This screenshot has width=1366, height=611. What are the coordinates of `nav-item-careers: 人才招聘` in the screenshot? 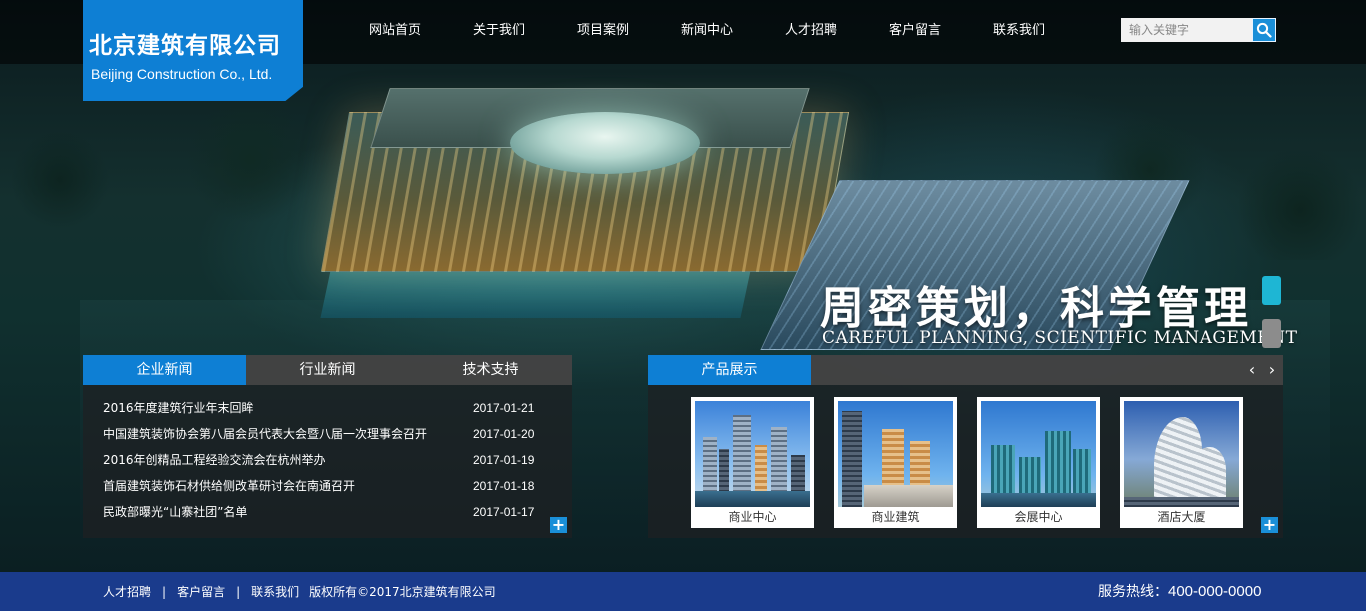 It's located at (811, 32).